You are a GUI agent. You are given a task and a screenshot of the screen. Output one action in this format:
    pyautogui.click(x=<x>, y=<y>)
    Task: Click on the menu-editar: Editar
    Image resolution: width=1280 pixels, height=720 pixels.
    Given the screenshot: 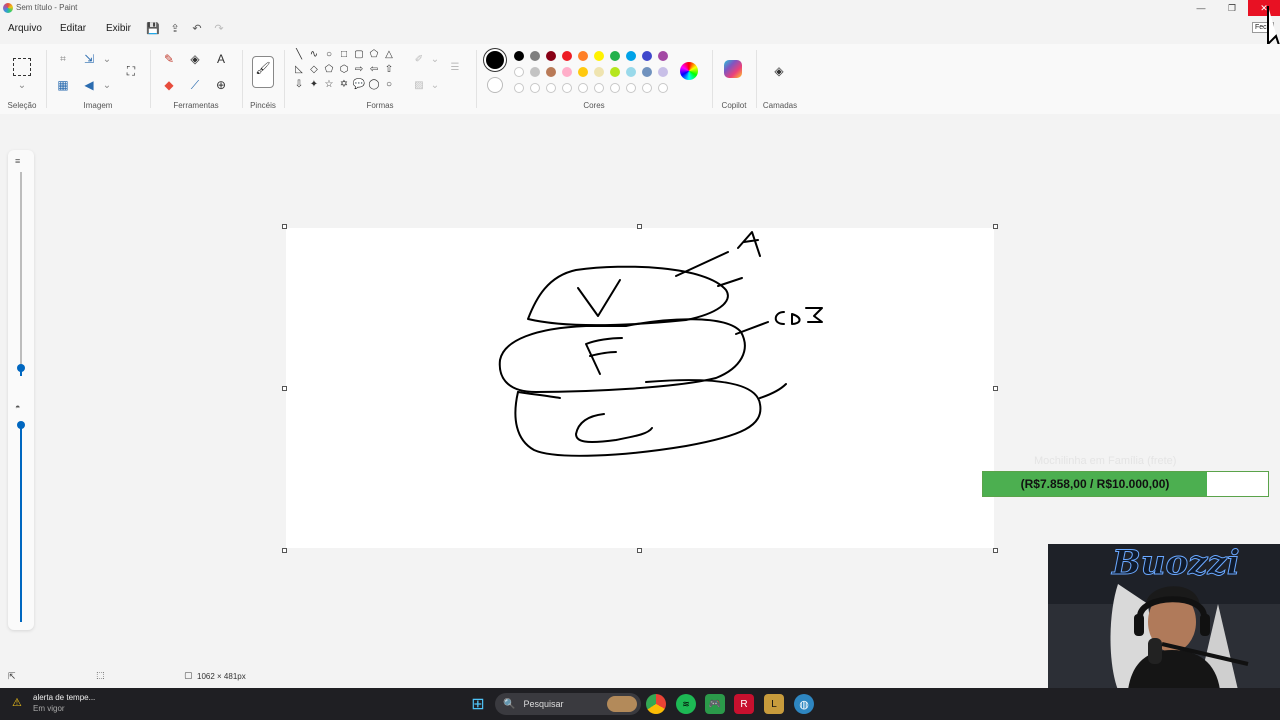 What is the action you would take?
    pyautogui.click(x=75, y=29)
    